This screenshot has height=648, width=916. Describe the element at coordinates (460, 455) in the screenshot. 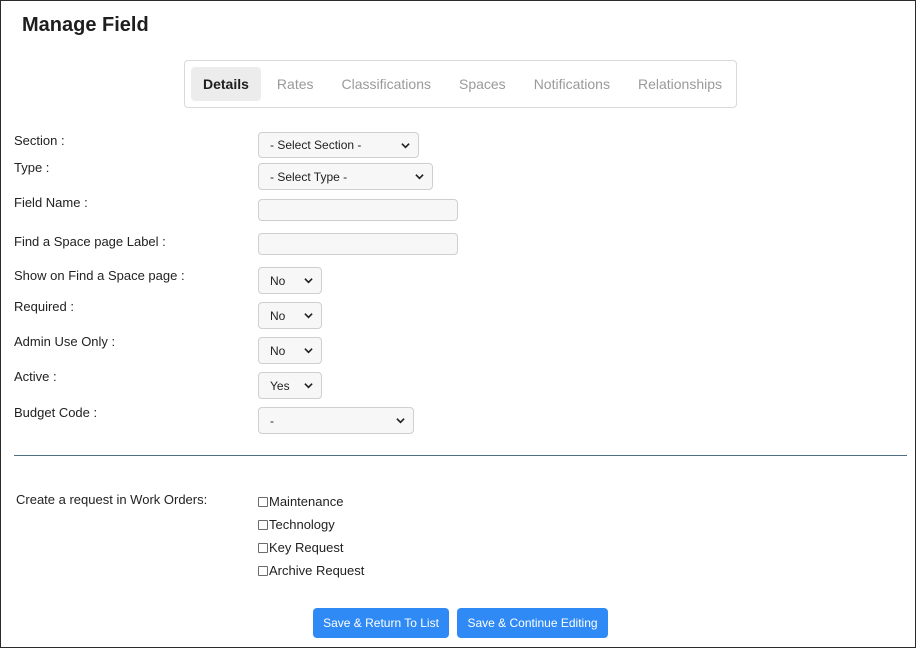

I see `section-divider` at that location.